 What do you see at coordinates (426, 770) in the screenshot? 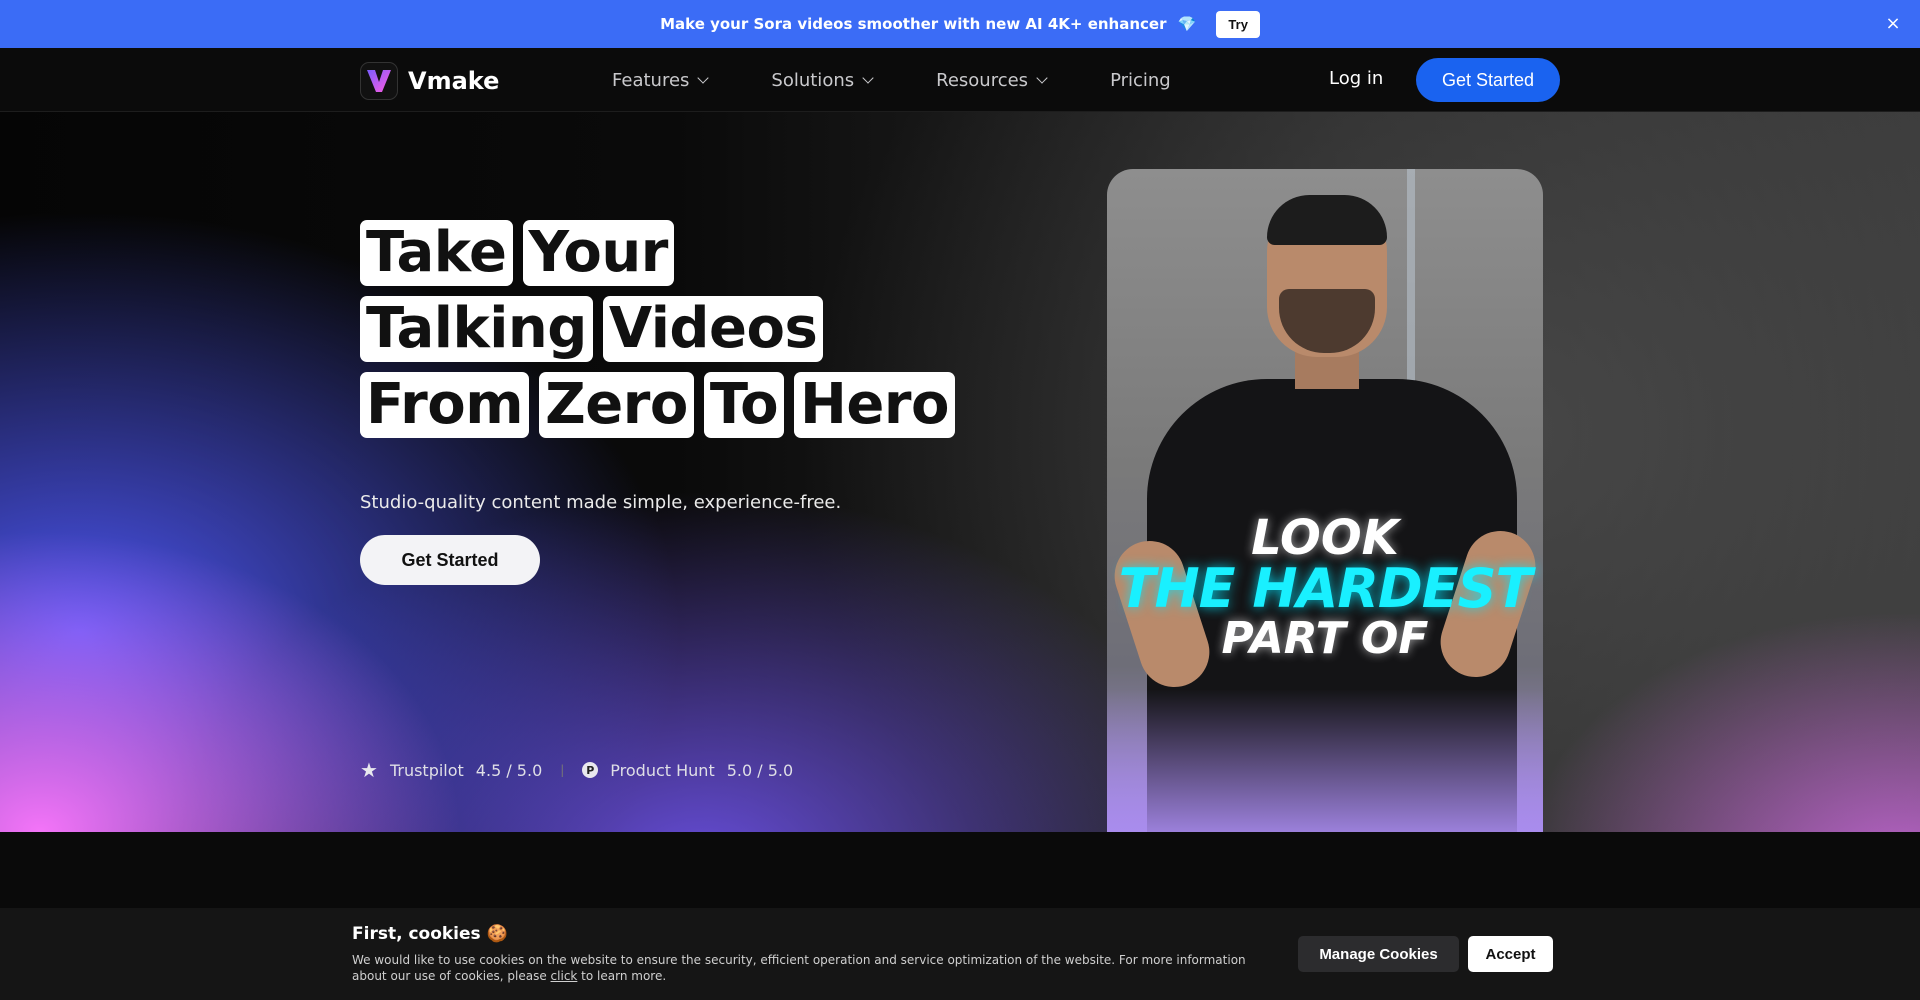
I see `trustpilot-label: Trustpilot` at bounding box center [426, 770].